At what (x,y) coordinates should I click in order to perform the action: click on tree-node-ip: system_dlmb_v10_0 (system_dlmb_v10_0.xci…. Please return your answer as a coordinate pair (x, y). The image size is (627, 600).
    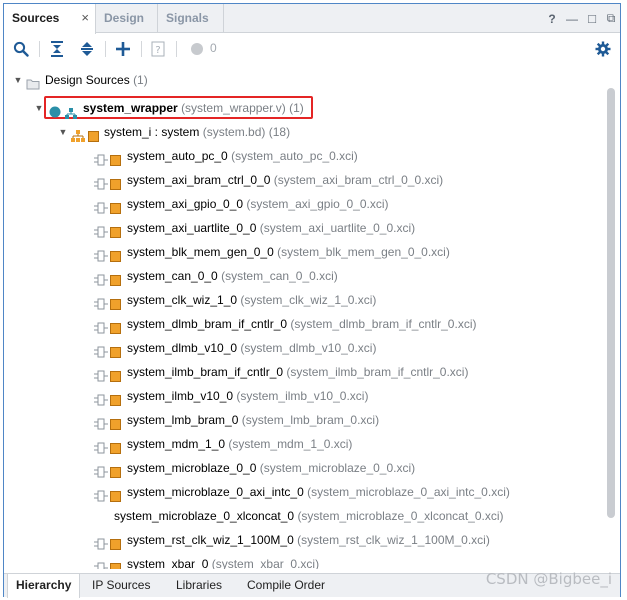
    Looking at the image, I should click on (299, 348).